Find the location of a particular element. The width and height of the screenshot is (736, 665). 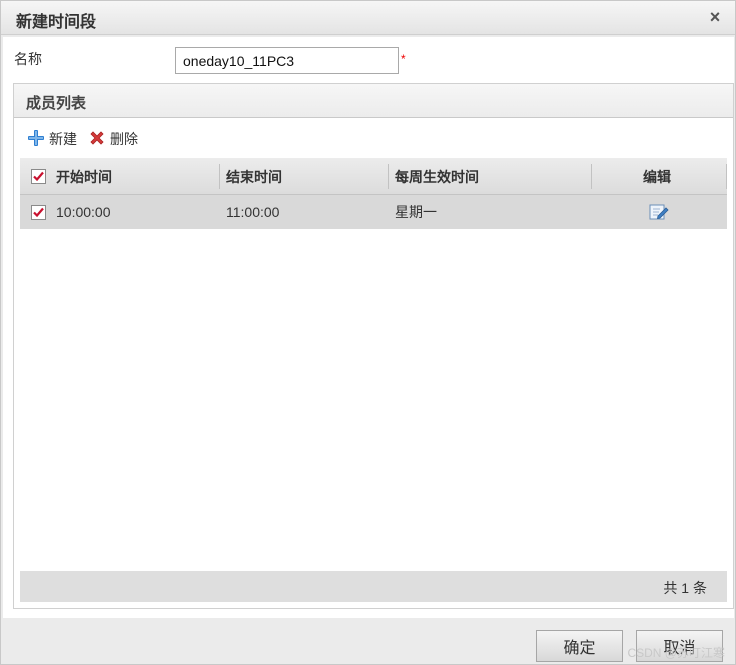

ok-button: 确定 is located at coordinates (579, 646).